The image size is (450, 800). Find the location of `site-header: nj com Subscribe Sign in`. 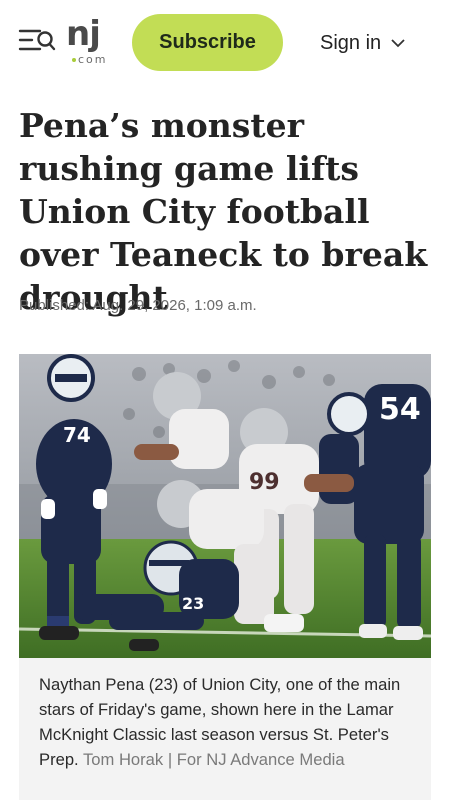

site-header: nj com Subscribe Sign in is located at coordinates (225, 46).